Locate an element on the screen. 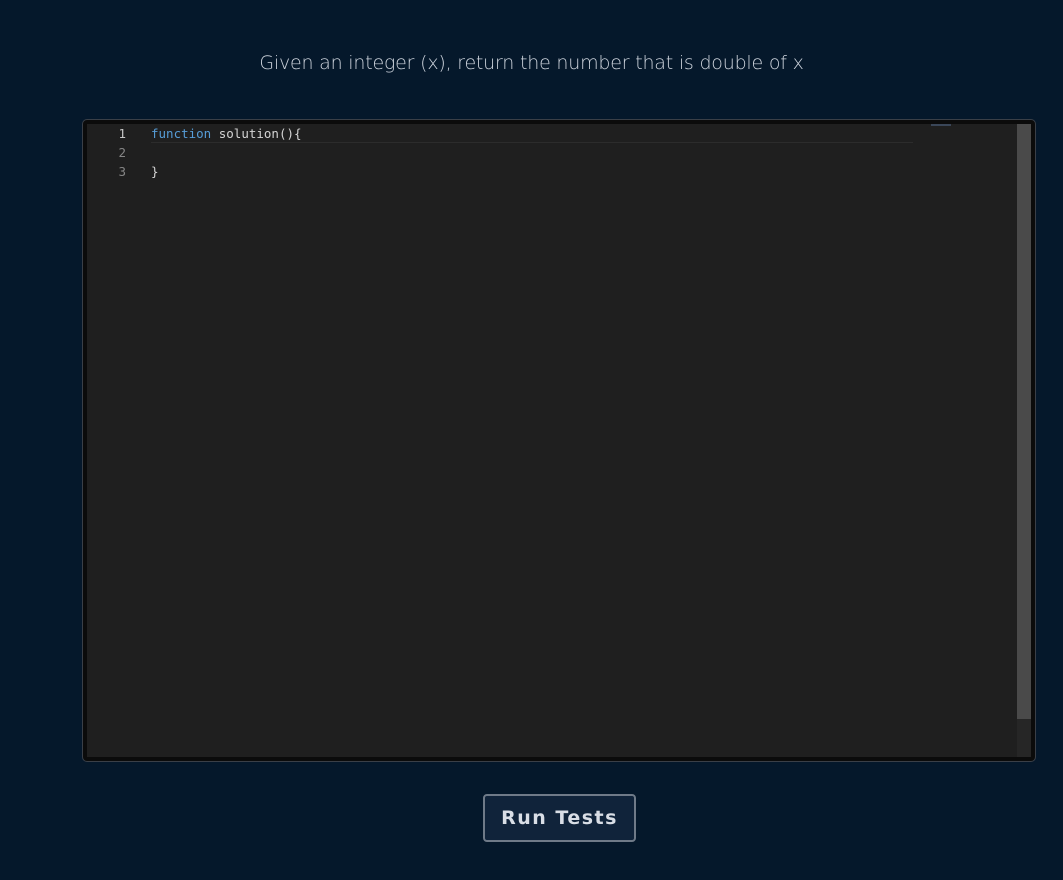 The image size is (1063, 880). line-number: 2 is located at coordinates (122, 152).